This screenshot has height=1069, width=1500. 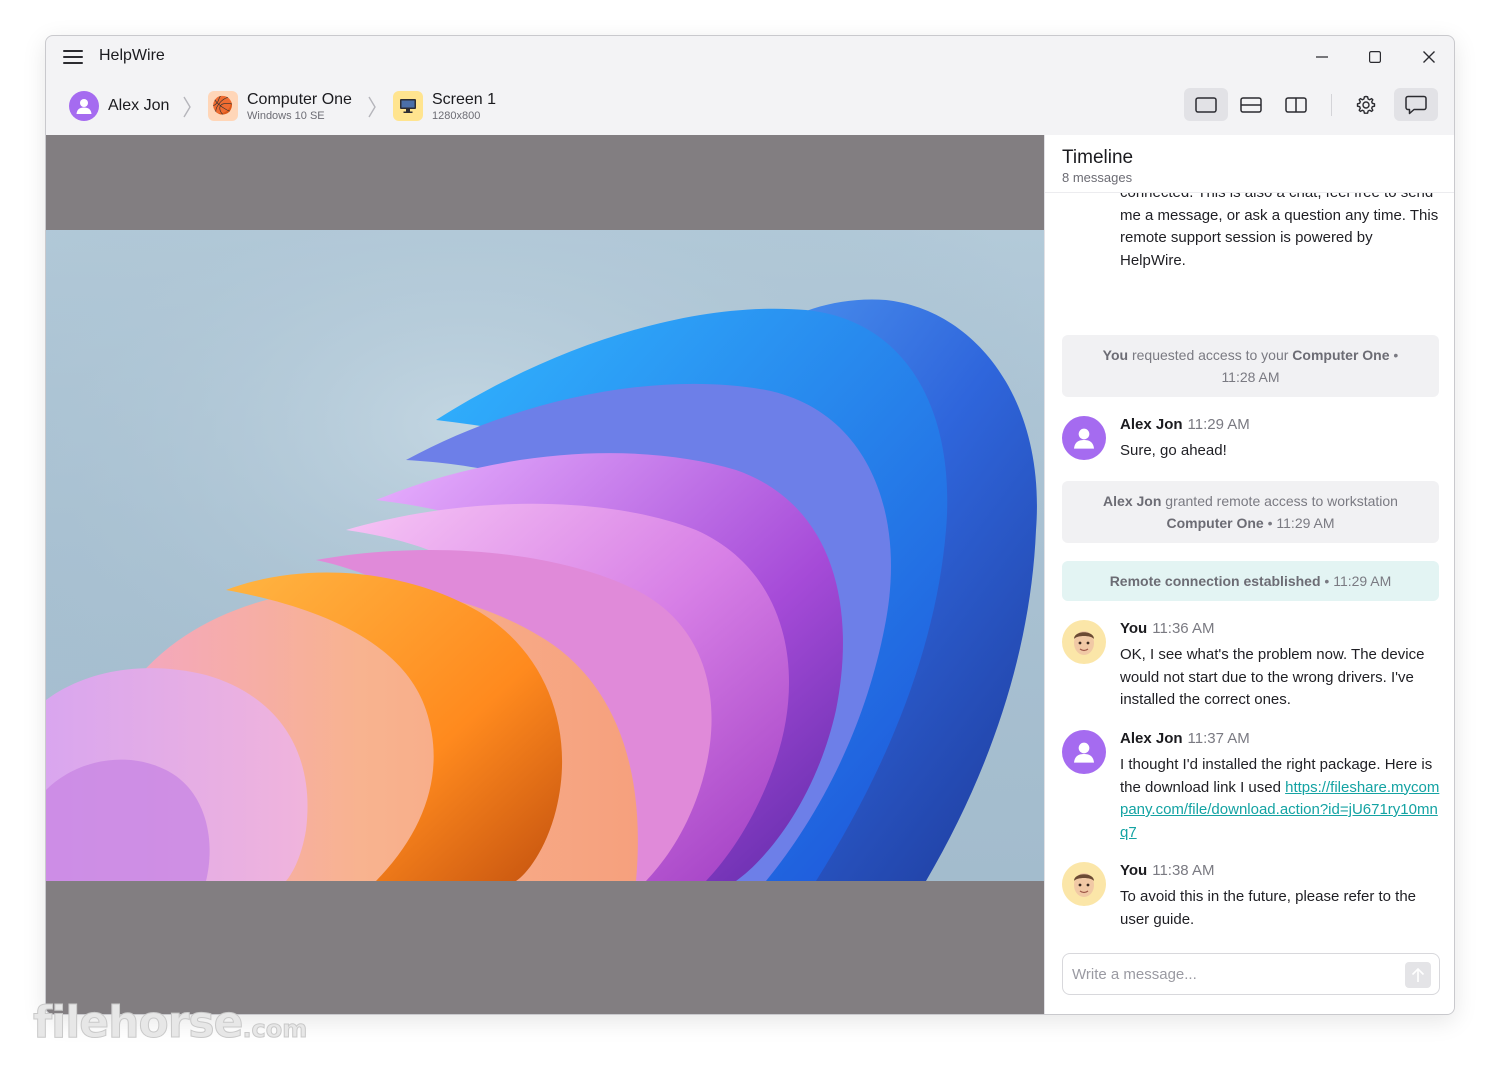 I want to click on monitor-icon, so click(x=408, y=106).